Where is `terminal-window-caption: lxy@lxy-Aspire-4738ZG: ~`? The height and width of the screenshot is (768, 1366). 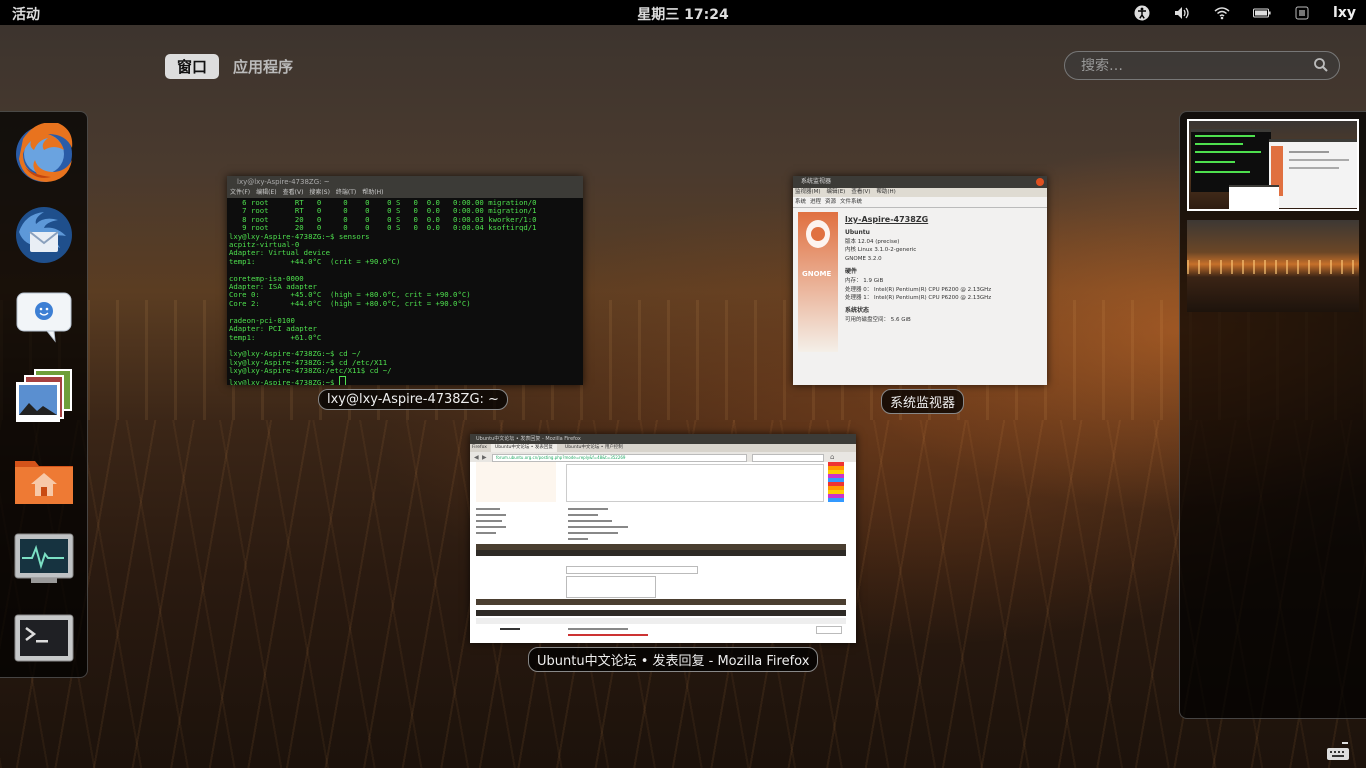 terminal-window-caption: lxy@lxy-Aspire-4738ZG: ~ is located at coordinates (413, 399).